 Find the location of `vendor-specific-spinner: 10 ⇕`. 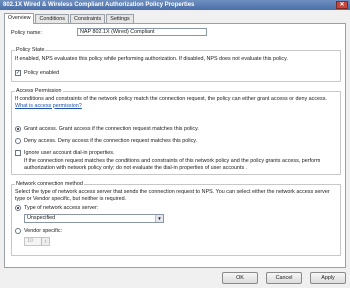

vendor-specific-spinner: 10 ⇕ is located at coordinates (37, 241).